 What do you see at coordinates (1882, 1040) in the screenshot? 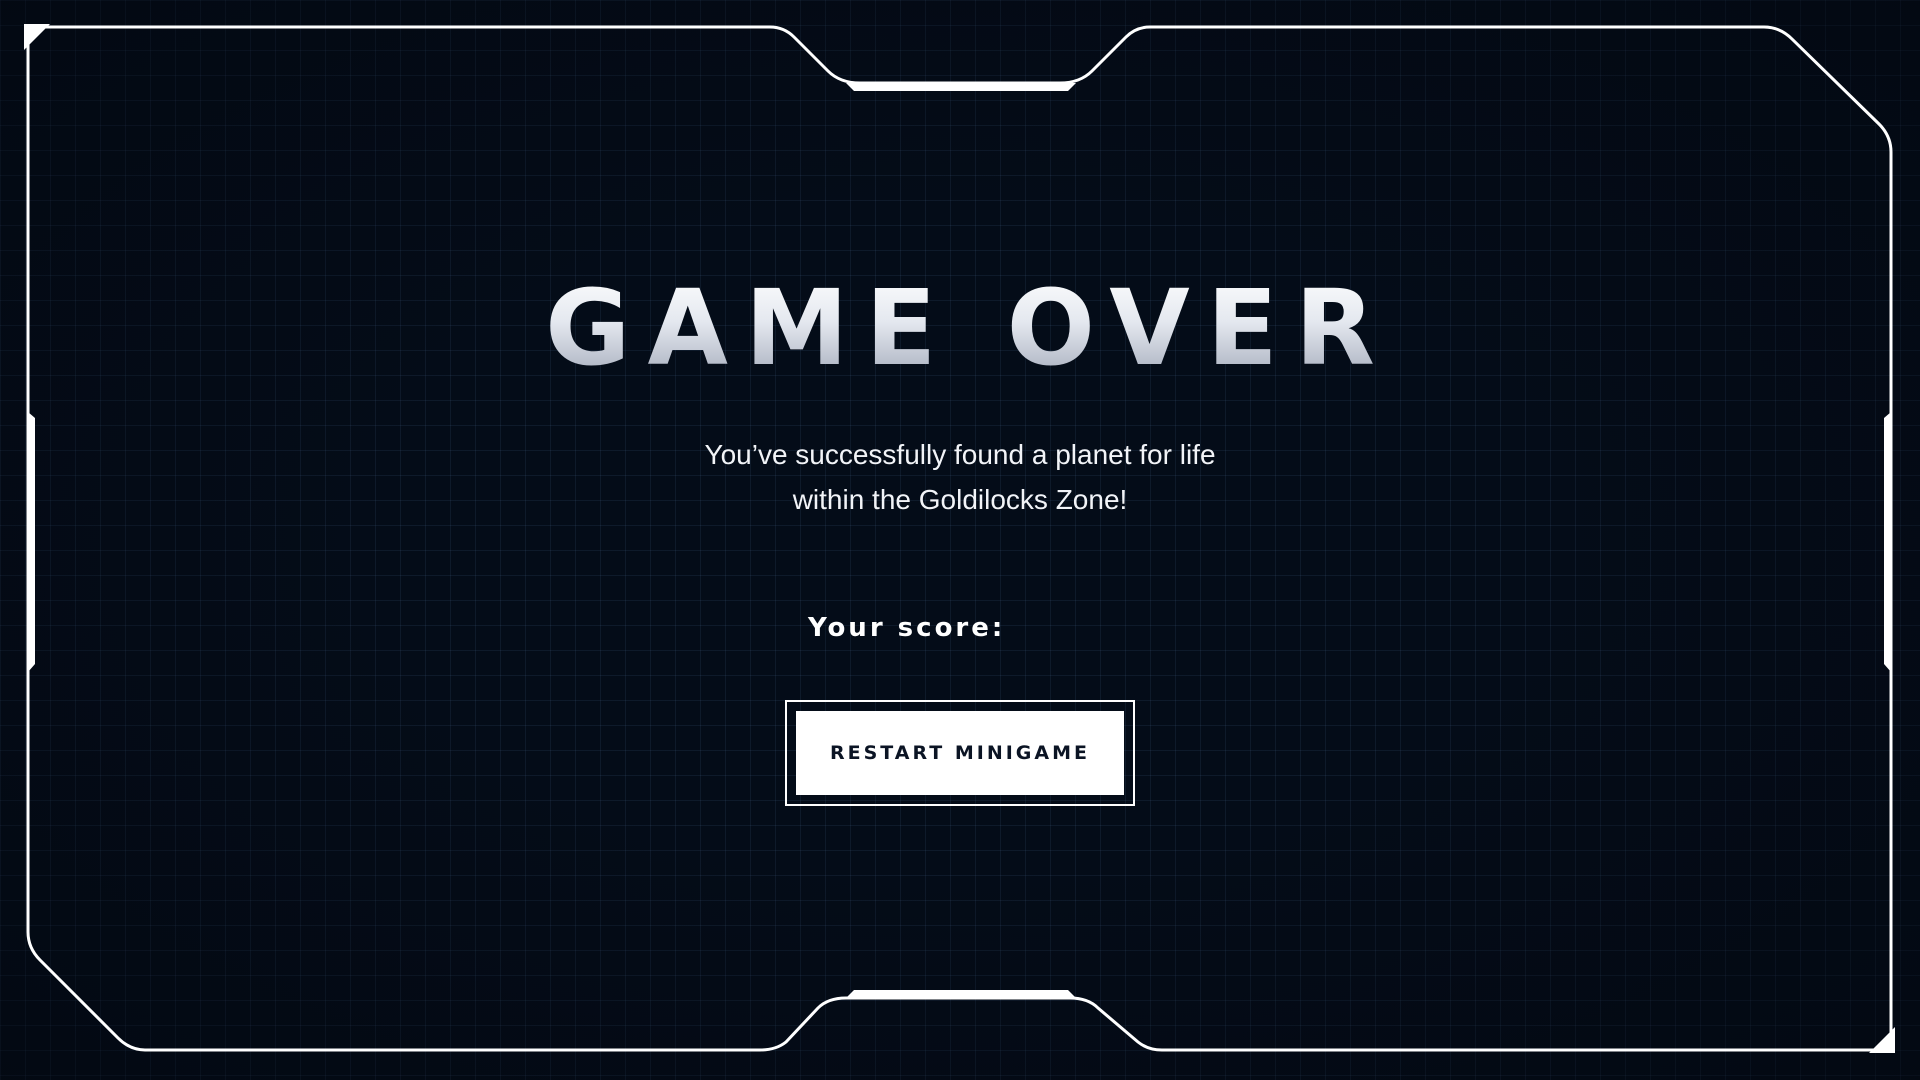
I see `frame-corner-bottom-right` at bounding box center [1882, 1040].